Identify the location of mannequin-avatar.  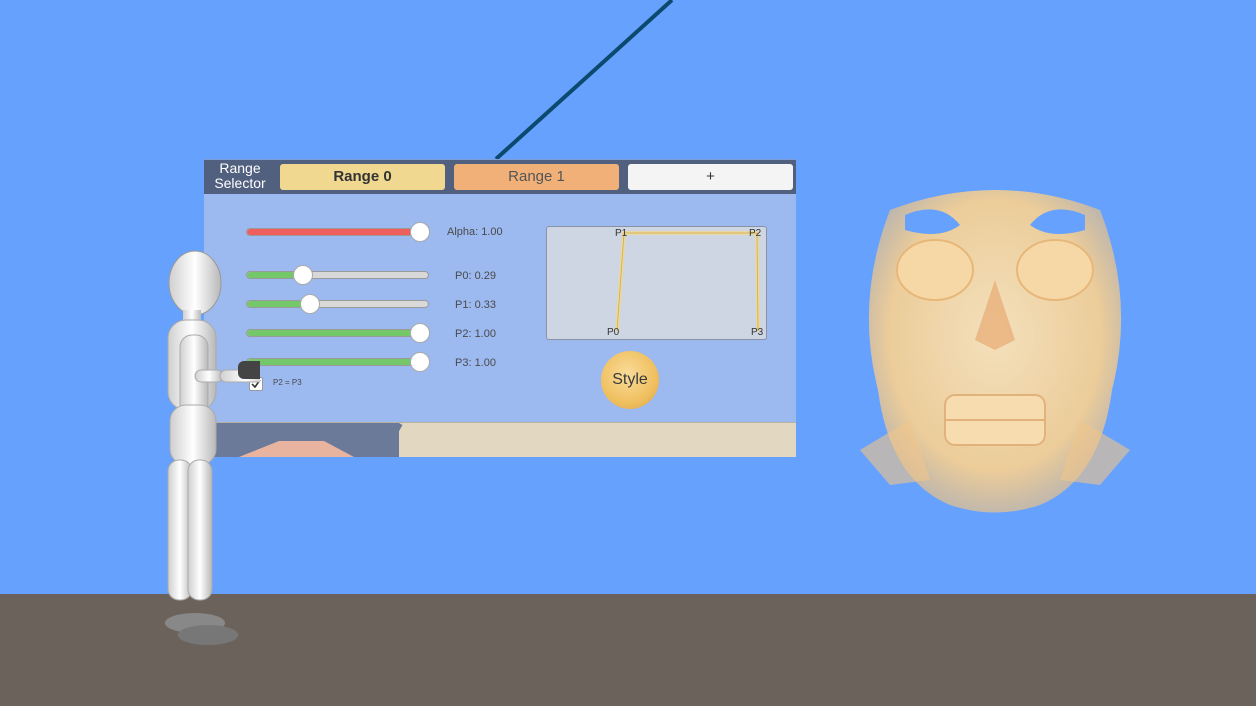
(212, 447).